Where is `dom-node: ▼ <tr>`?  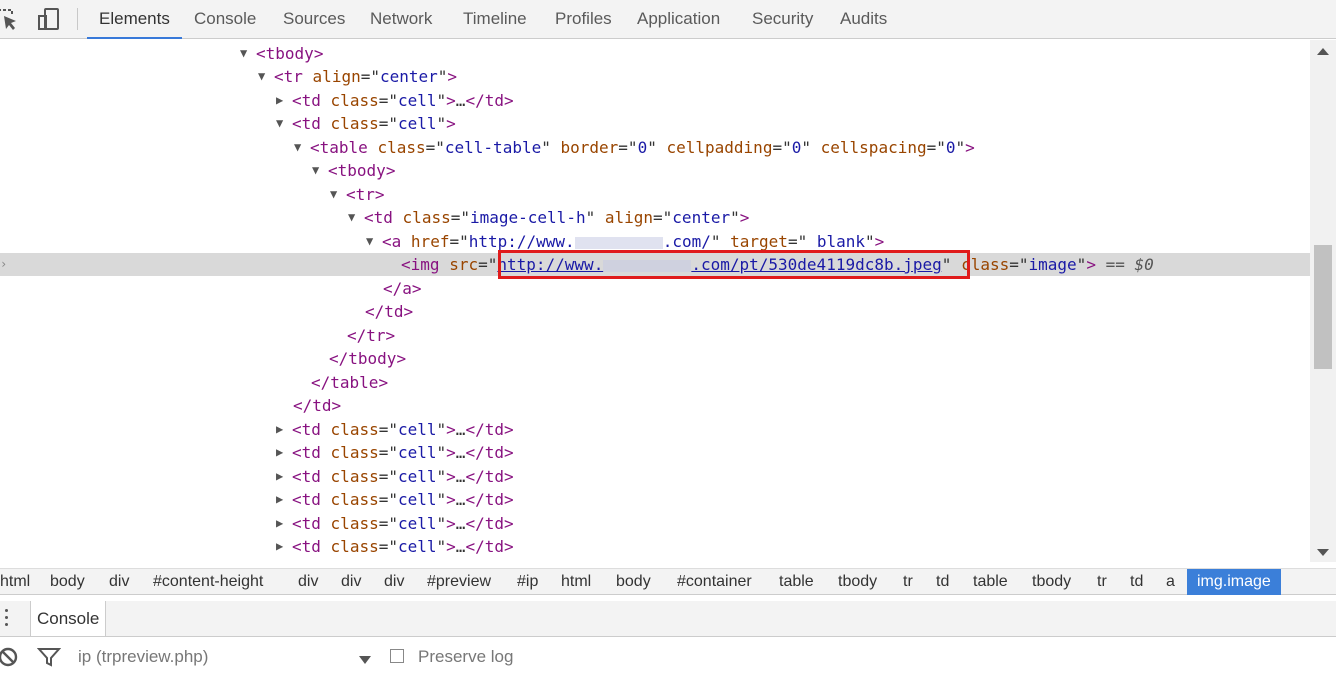 dom-node: ▼ <tr> is located at coordinates (655, 194).